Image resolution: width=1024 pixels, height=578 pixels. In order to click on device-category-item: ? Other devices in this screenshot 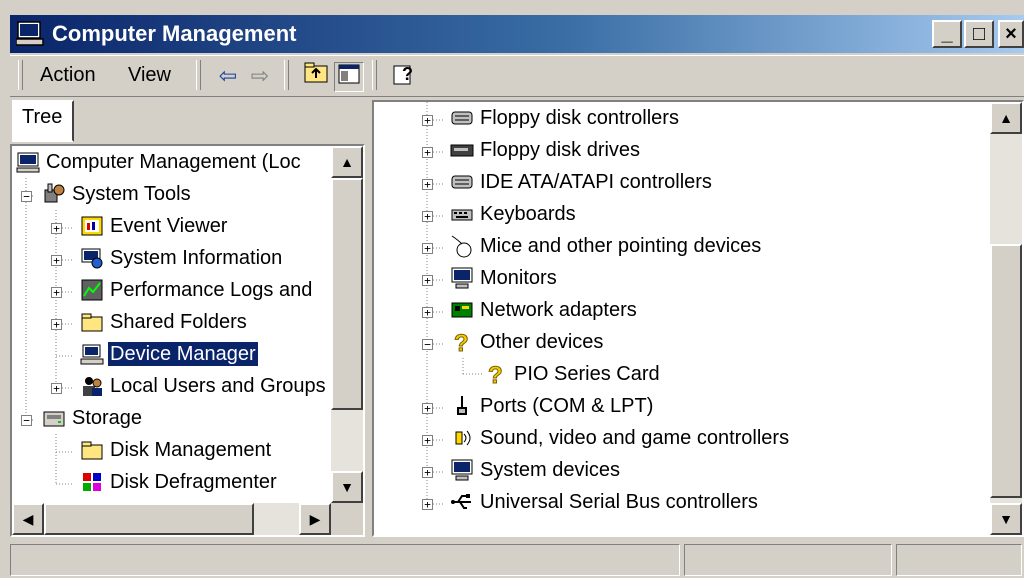, I will do `click(527, 345)`.